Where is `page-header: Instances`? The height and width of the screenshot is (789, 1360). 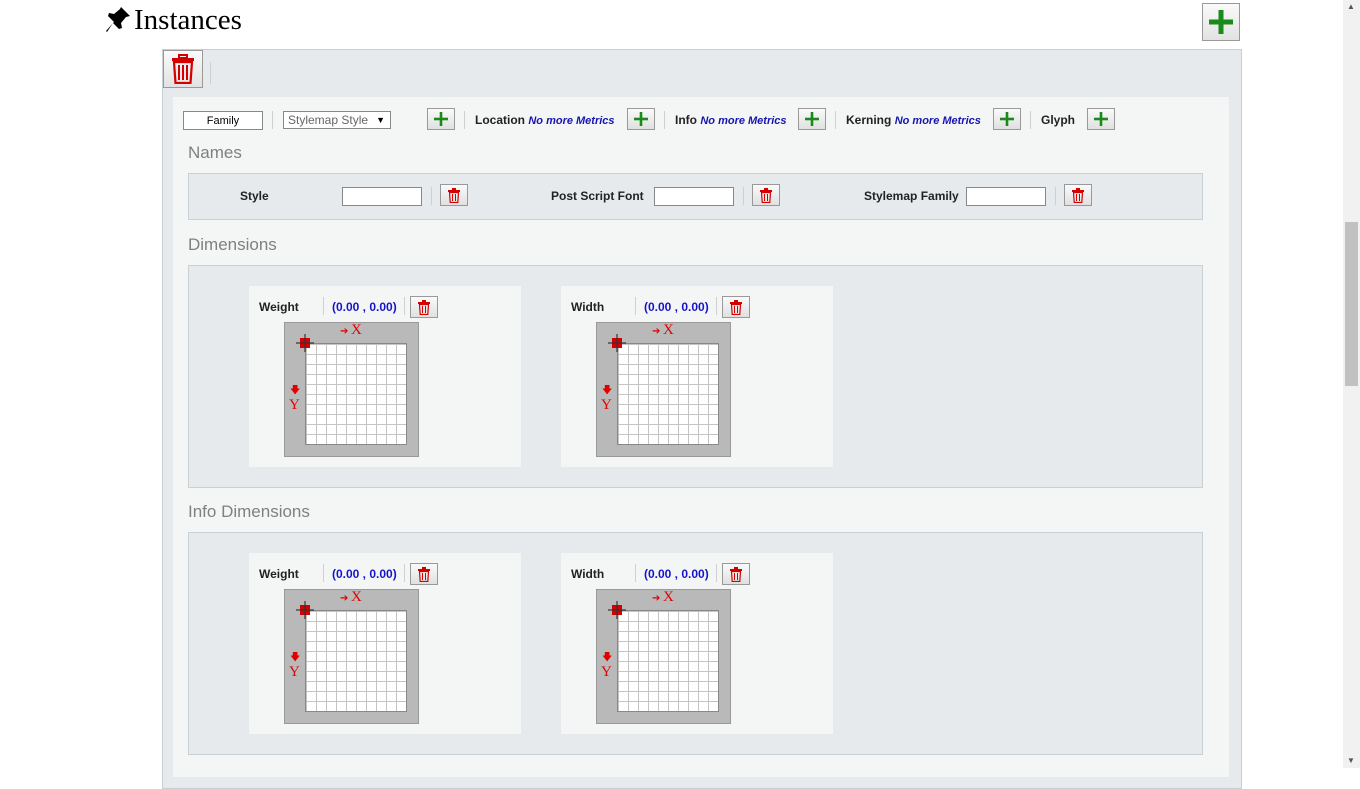 page-header: Instances is located at coordinates (173, 20).